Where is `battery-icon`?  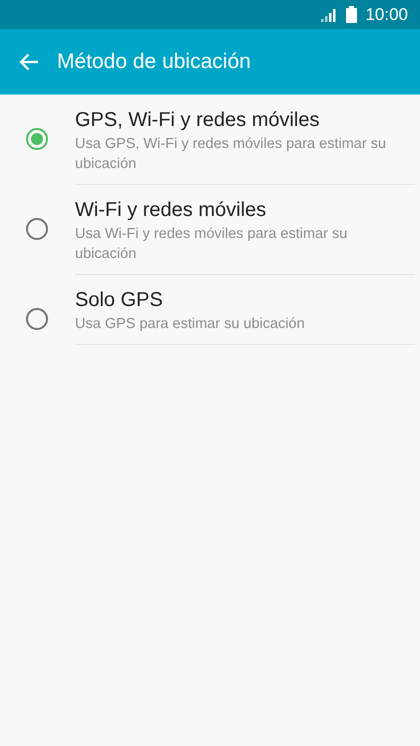
battery-icon is located at coordinates (352, 14).